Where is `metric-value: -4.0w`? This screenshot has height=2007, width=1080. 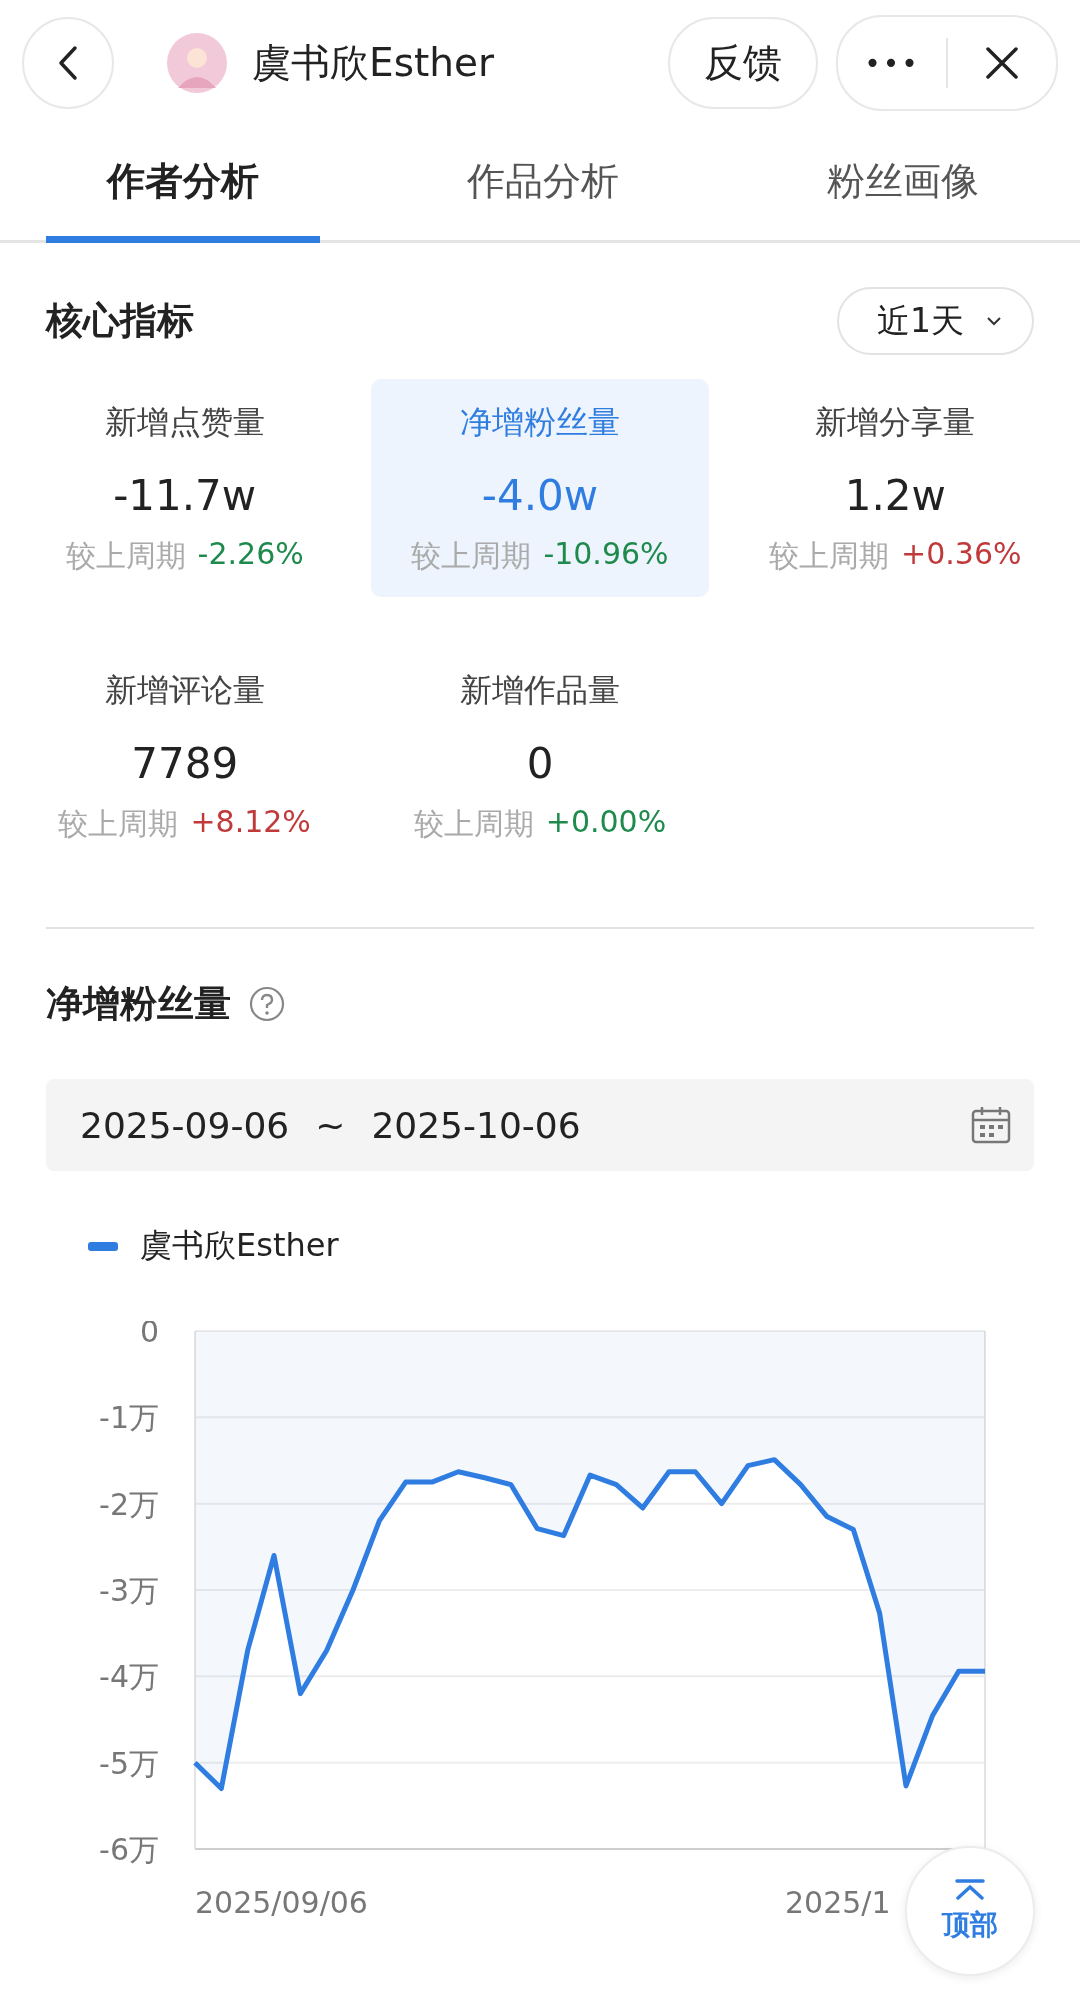
metric-value: -4.0w is located at coordinates (540, 495).